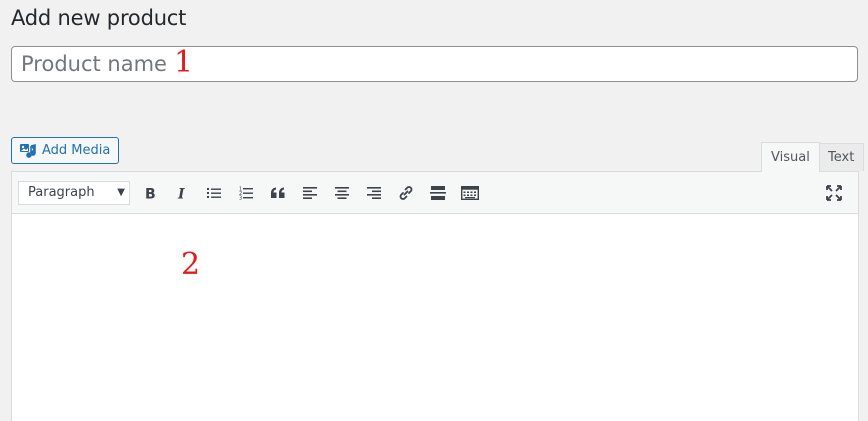 Image resolution: width=868 pixels, height=421 pixels. I want to click on toolbar-toggle-icon, so click(470, 192).